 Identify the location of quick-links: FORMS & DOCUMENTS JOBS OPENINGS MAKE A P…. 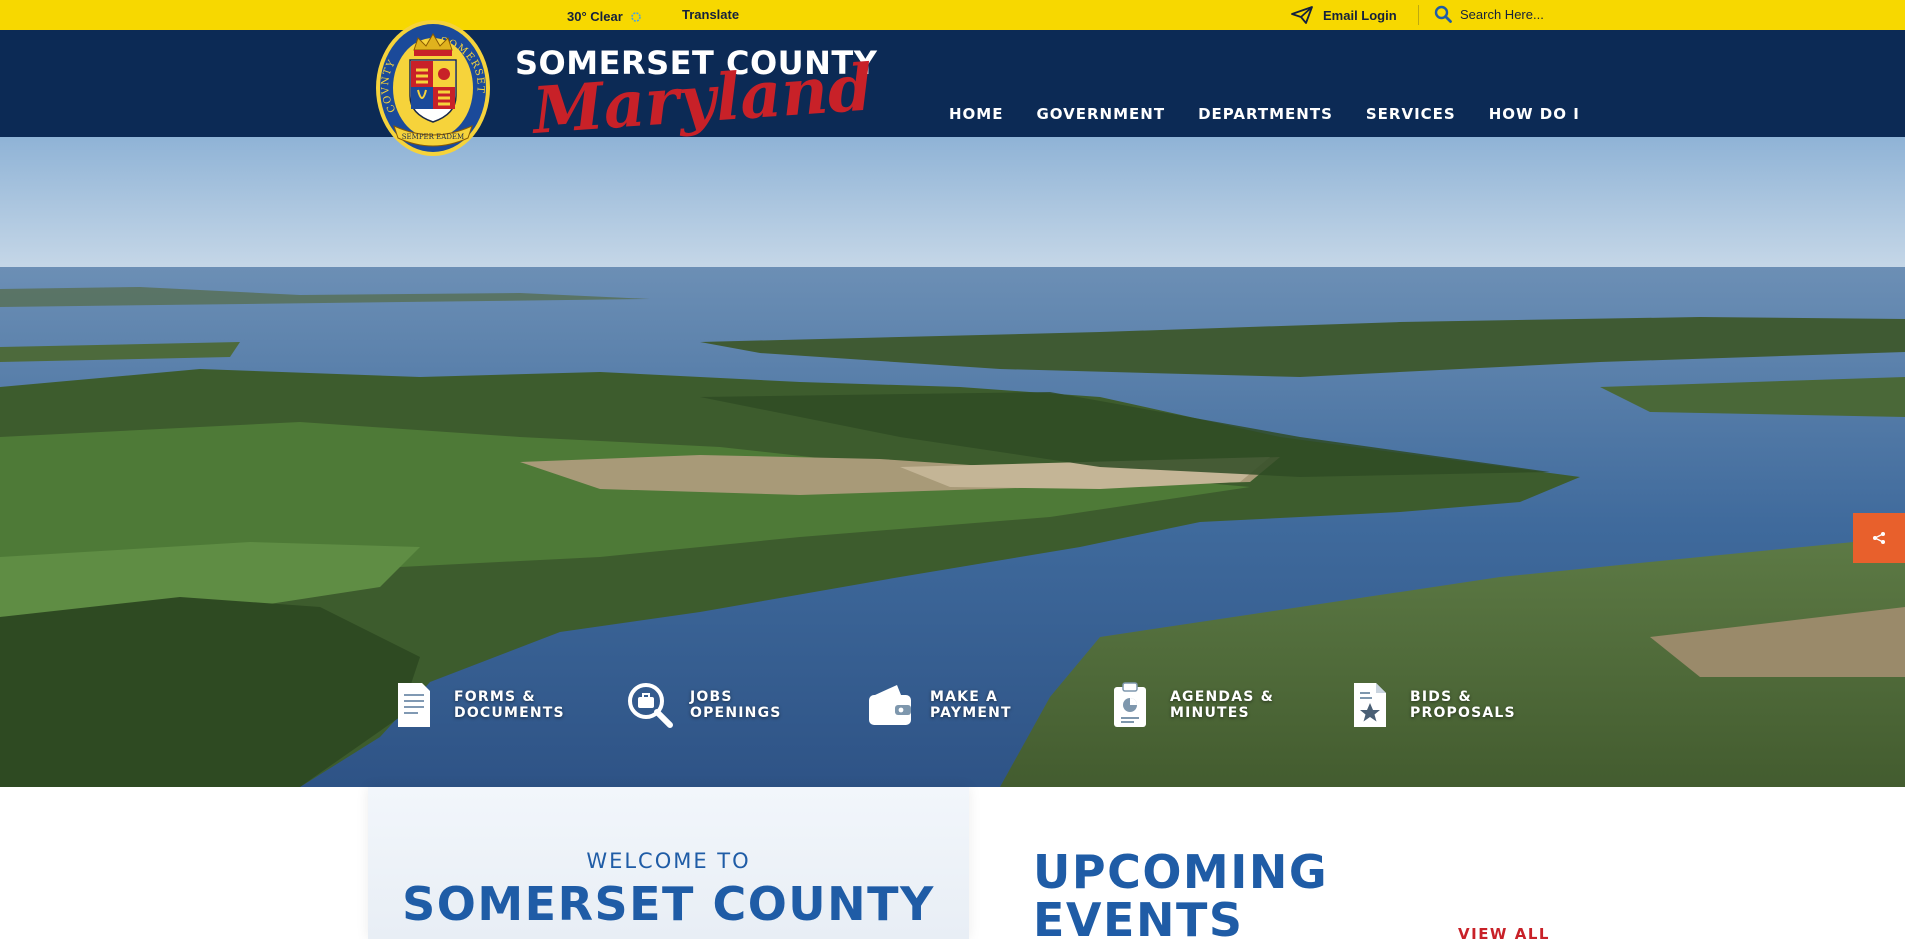
(952, 708).